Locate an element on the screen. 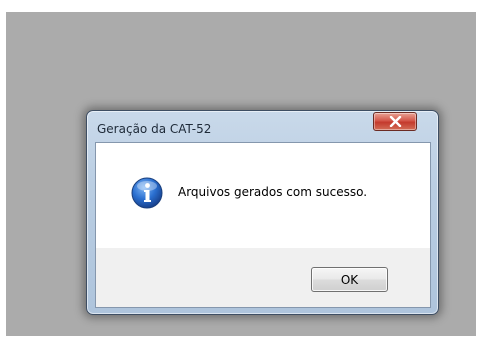 The height and width of the screenshot is (349, 482). close-icon is located at coordinates (395, 121).